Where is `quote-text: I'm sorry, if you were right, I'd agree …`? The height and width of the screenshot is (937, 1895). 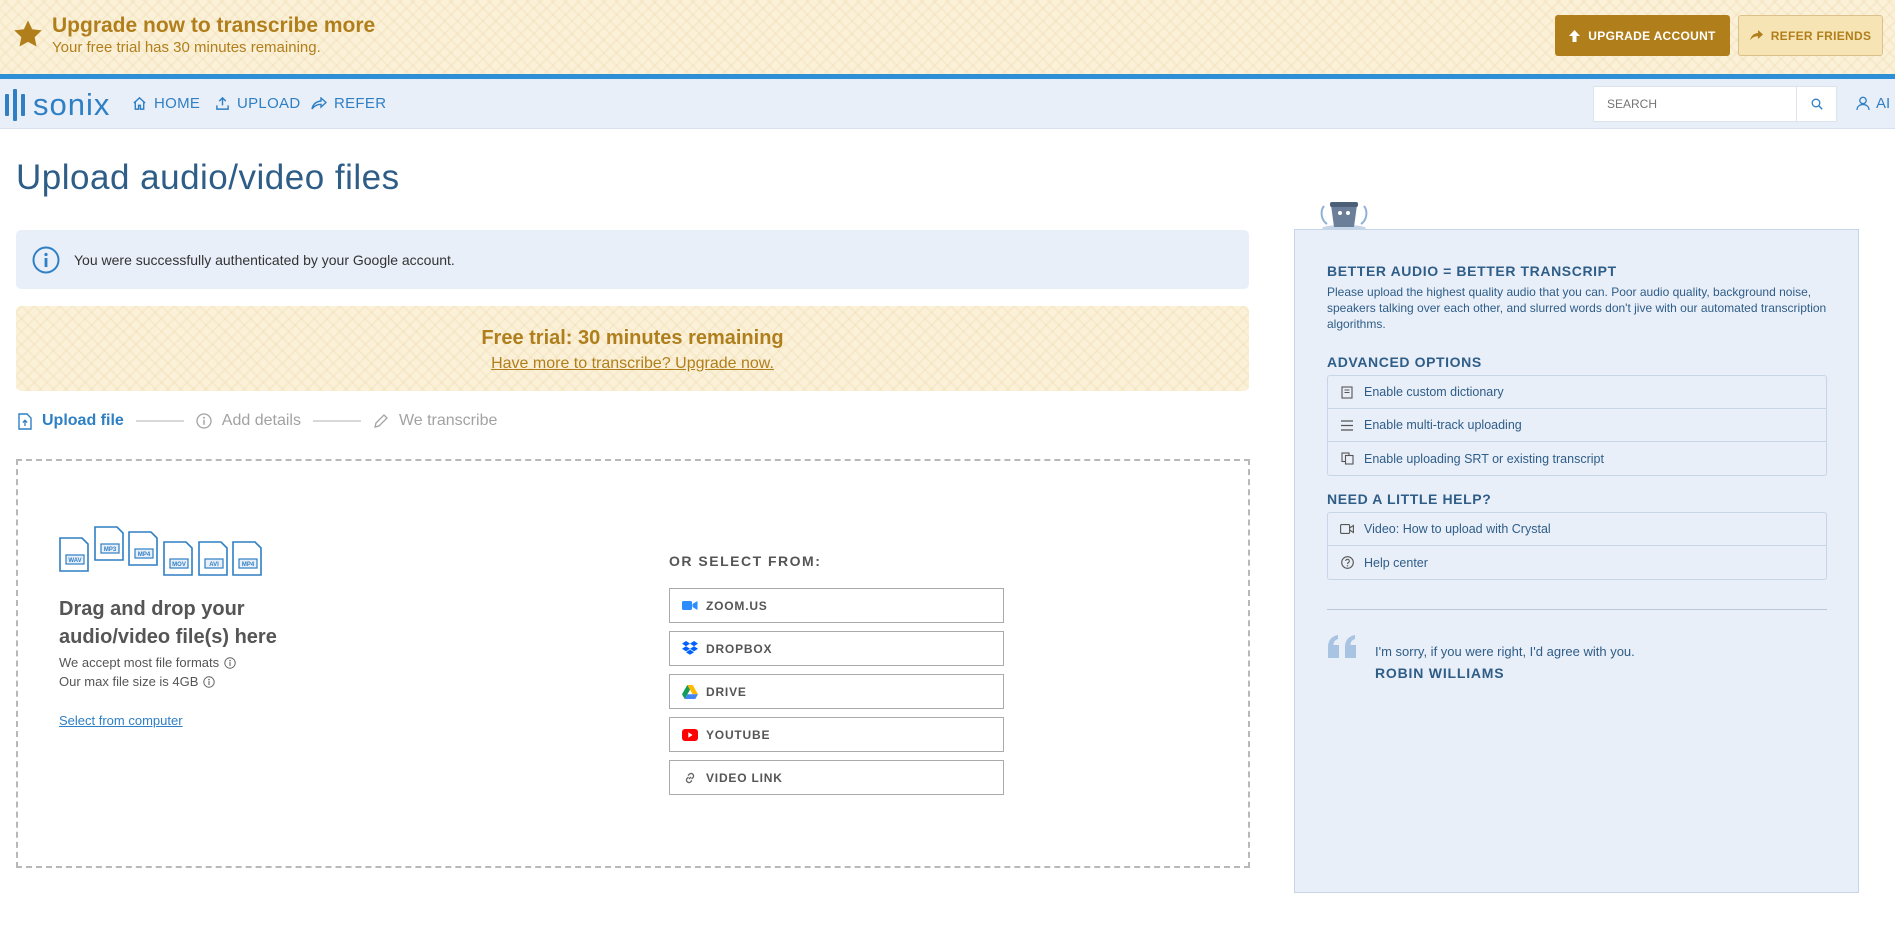
quote-text: I'm sorry, if you were right, I'd agree … is located at coordinates (1505, 651).